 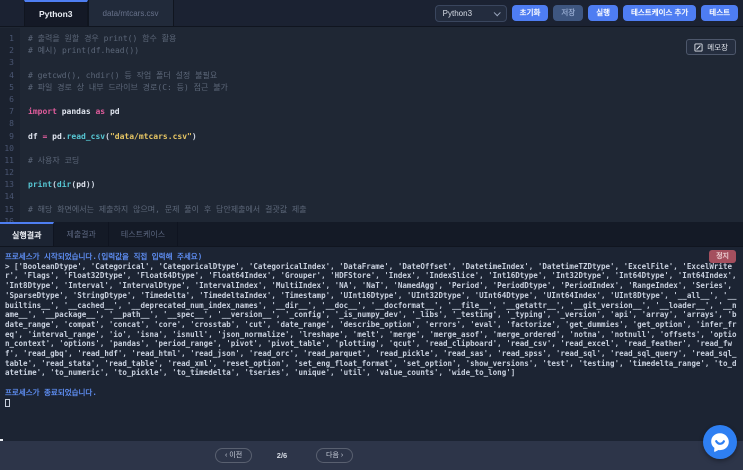 I want to click on line-number: 11, so click(x=9, y=160).